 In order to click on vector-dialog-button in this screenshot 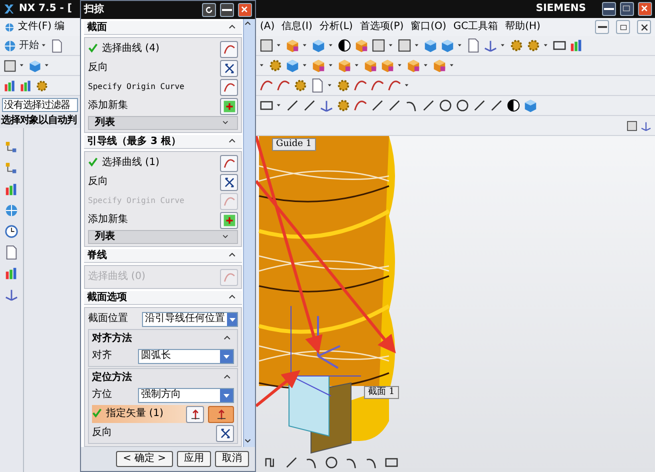, I will do `click(195, 414)`.